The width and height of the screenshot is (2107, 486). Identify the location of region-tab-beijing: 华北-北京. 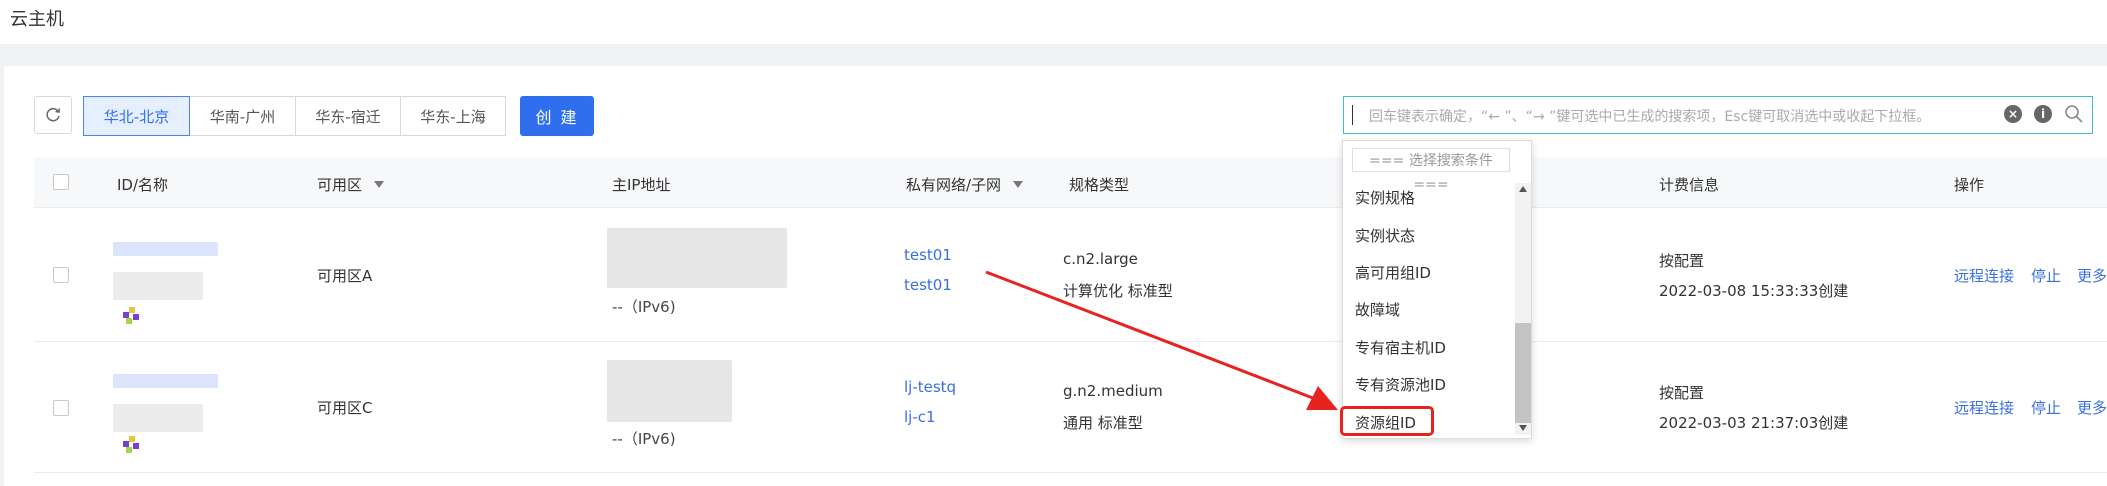
(136, 116).